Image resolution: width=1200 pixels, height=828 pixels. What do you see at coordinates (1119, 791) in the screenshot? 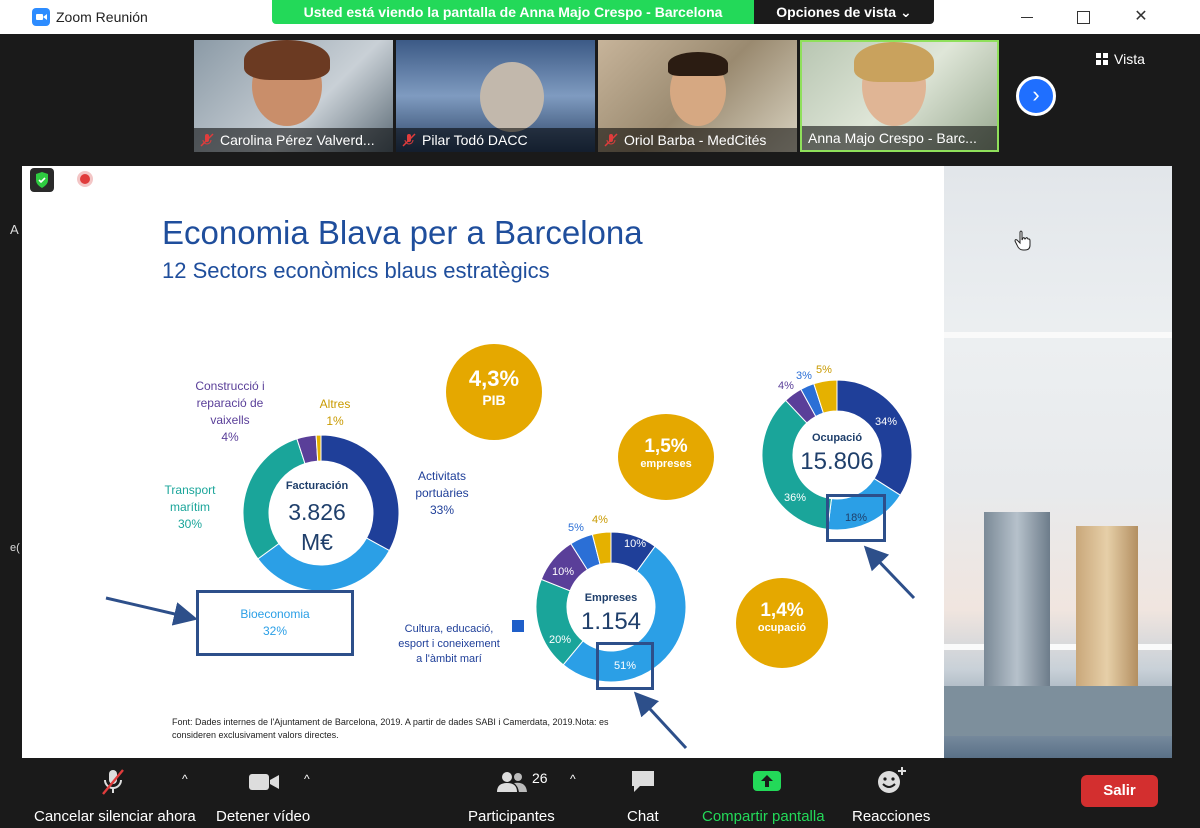
I see `leave-meeting-button: Salir` at bounding box center [1119, 791].